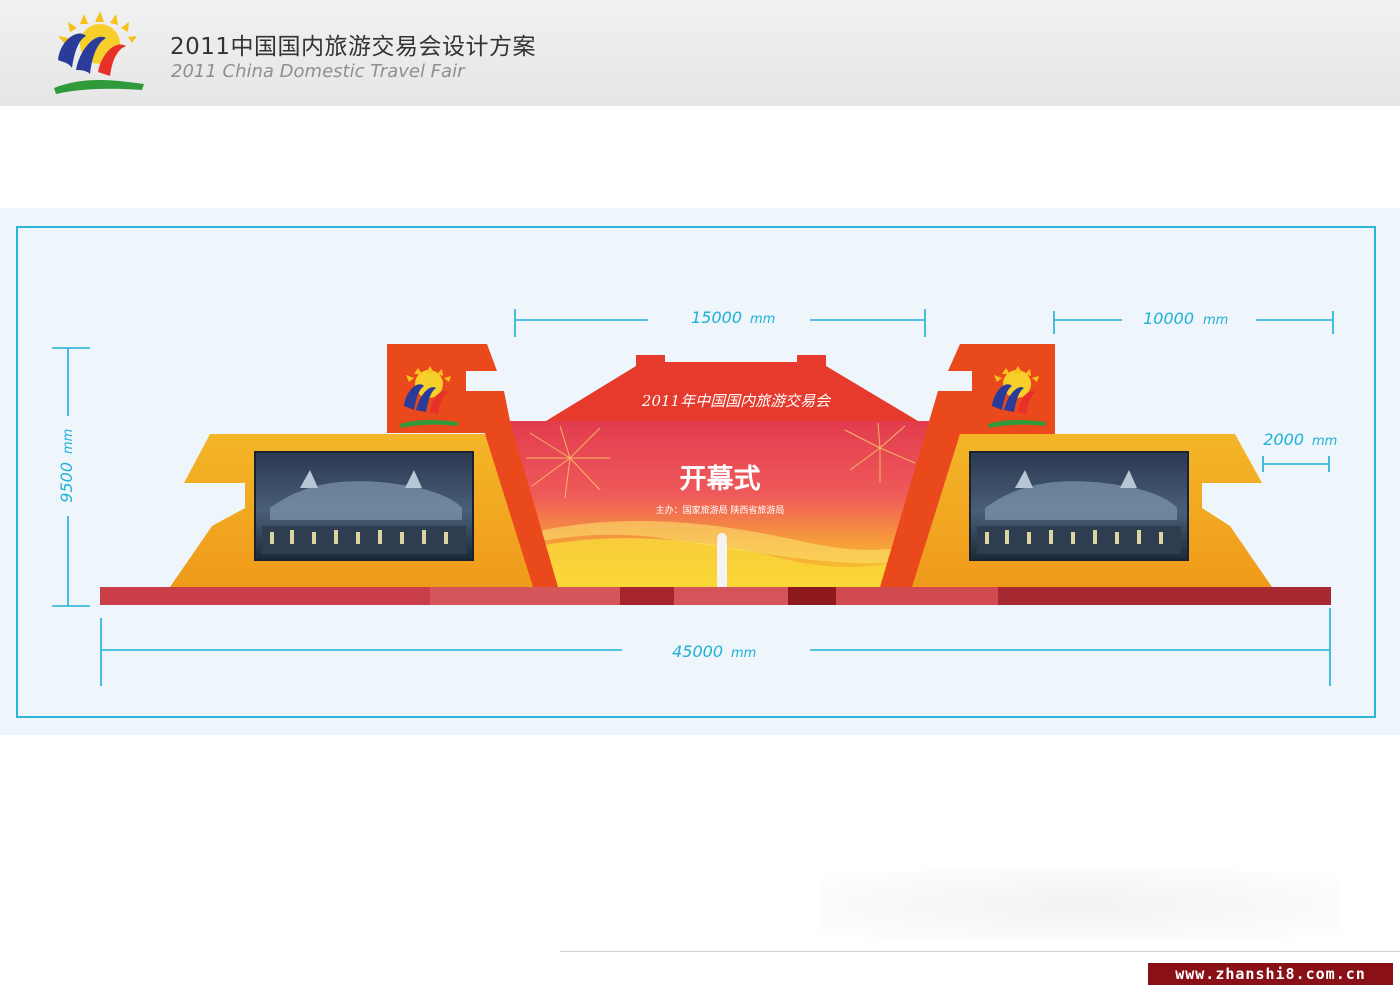 The image size is (1400, 990). What do you see at coordinates (722, 538) in the screenshot?
I see `speaker-head` at bounding box center [722, 538].